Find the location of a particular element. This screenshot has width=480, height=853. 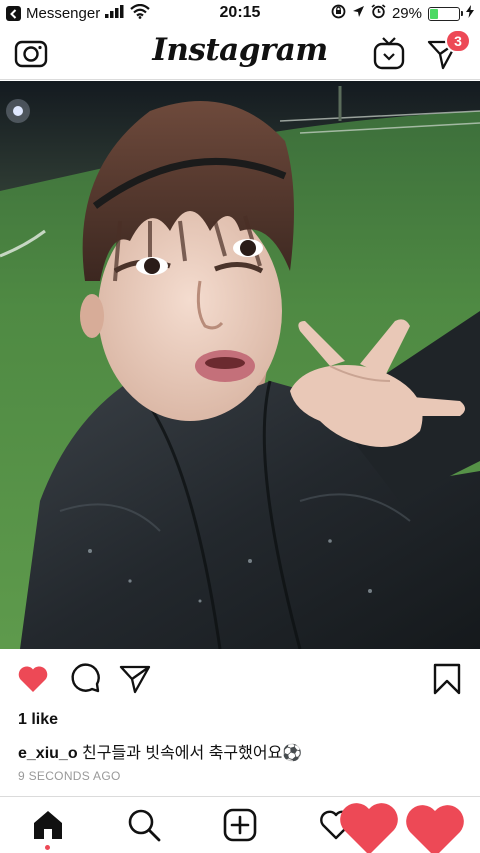

caption-text: 친구들과 빗속에서 축구했어요⚽️ is located at coordinates (192, 753).